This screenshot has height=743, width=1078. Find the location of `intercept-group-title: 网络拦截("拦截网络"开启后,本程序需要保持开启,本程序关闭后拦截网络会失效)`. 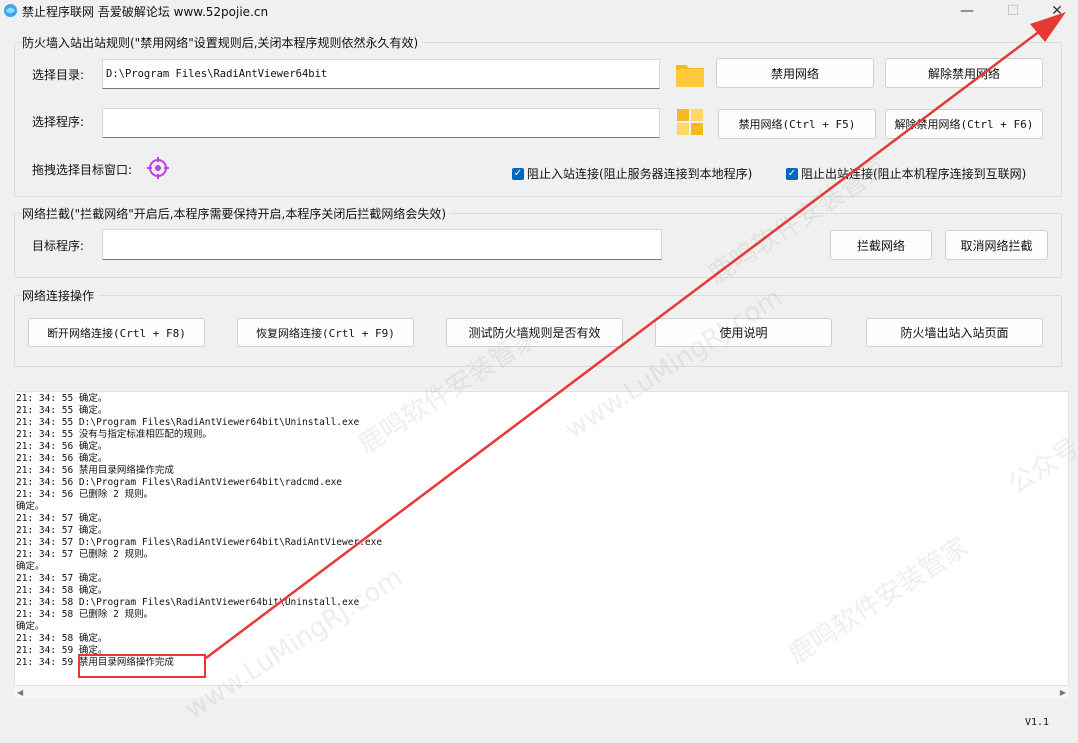

intercept-group-title: 网络拦截("拦截网络"开启后,本程序需要保持开启,本程序关闭后拦截网络会失效) is located at coordinates (236, 213).